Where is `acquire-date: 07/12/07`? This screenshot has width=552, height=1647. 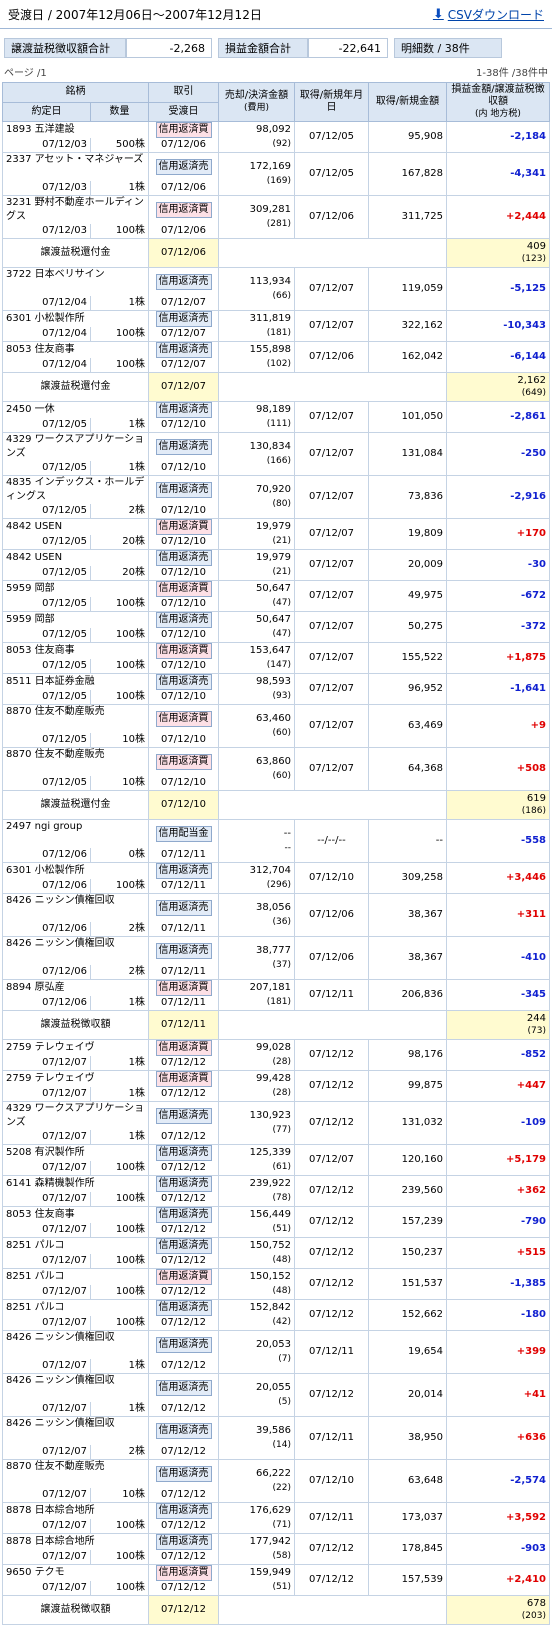 acquire-date: 07/12/07 is located at coordinates (331, 627).